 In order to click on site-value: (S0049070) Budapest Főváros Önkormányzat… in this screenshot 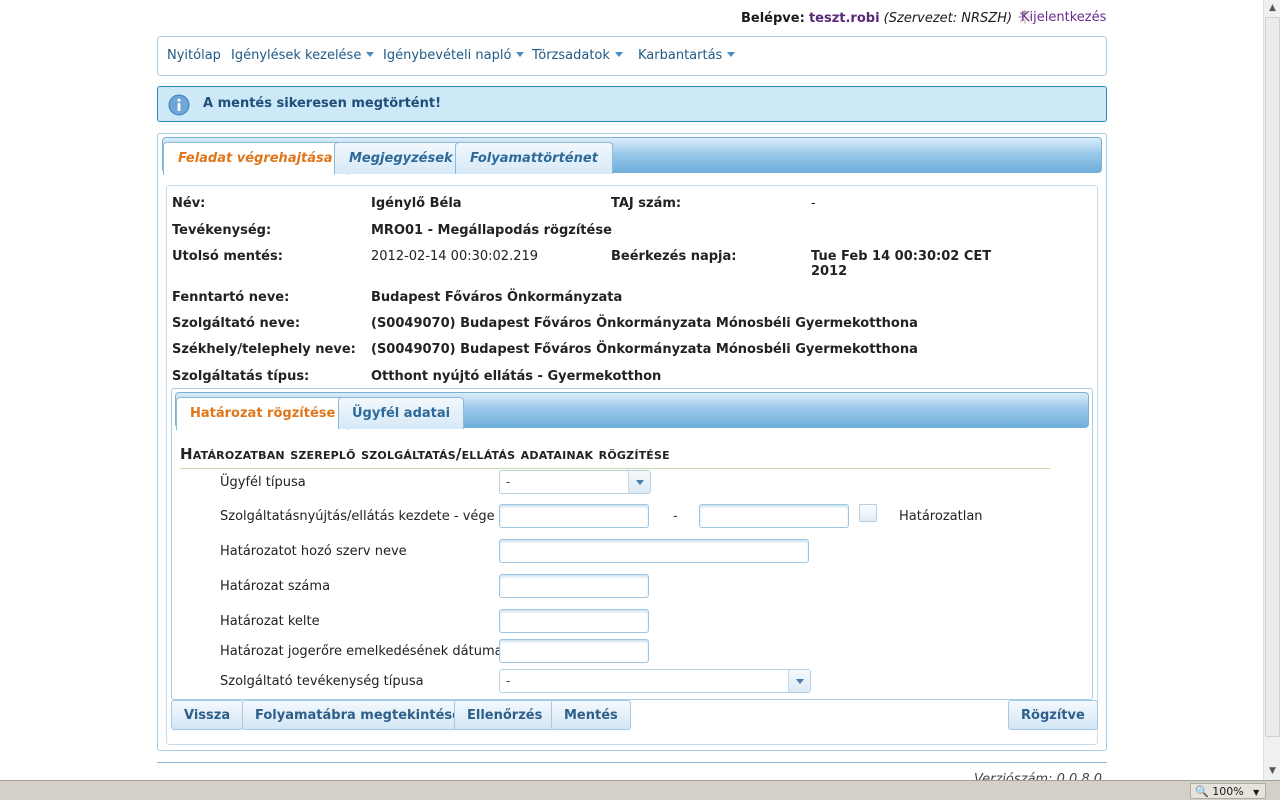, I will do `click(644, 349)`.